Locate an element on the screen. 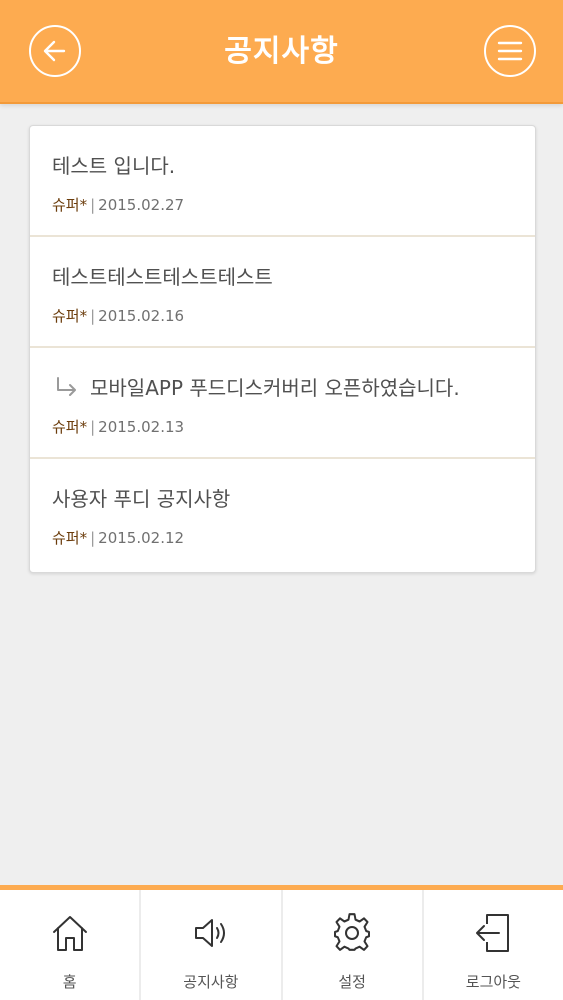  notice-item: 모바일APP 푸드디스커버리 오픈하였습니다. 슈퍼* | 2015.02.13 is located at coordinates (282, 403).